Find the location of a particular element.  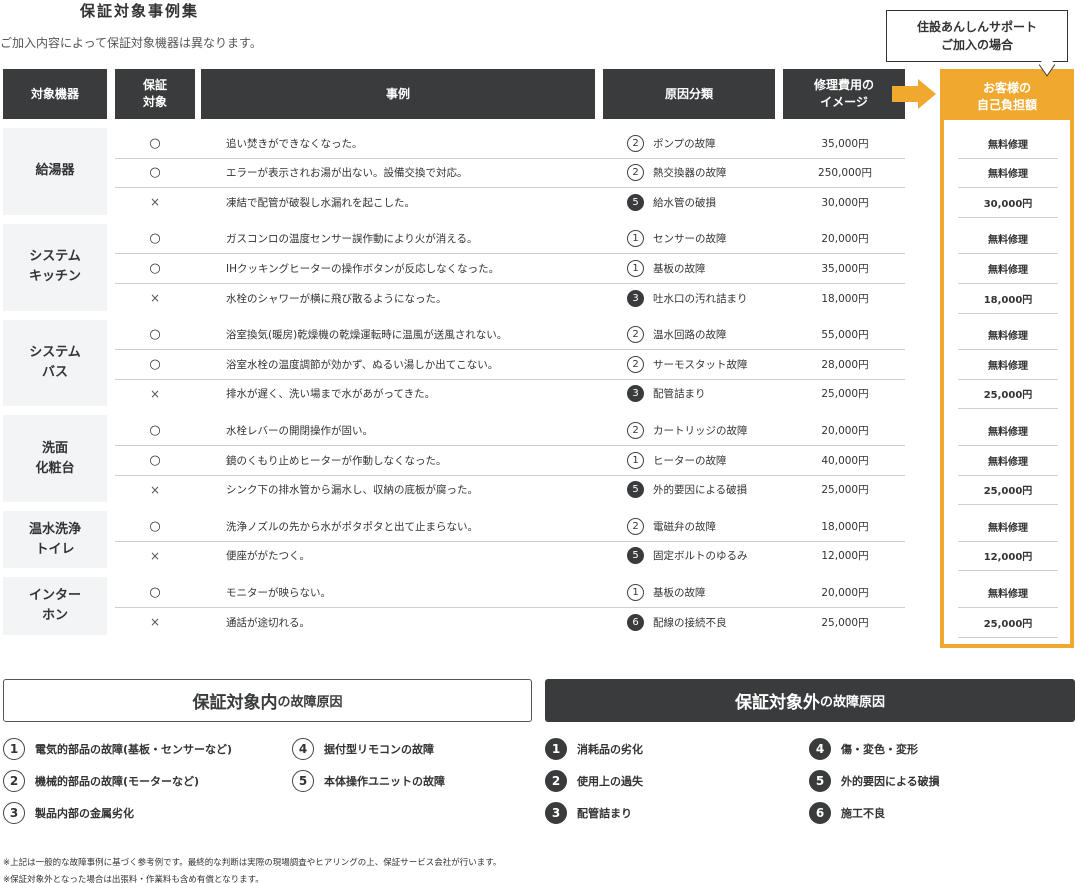

cause-cell: 5 外的要因による破損 is located at coordinates (717, 490).